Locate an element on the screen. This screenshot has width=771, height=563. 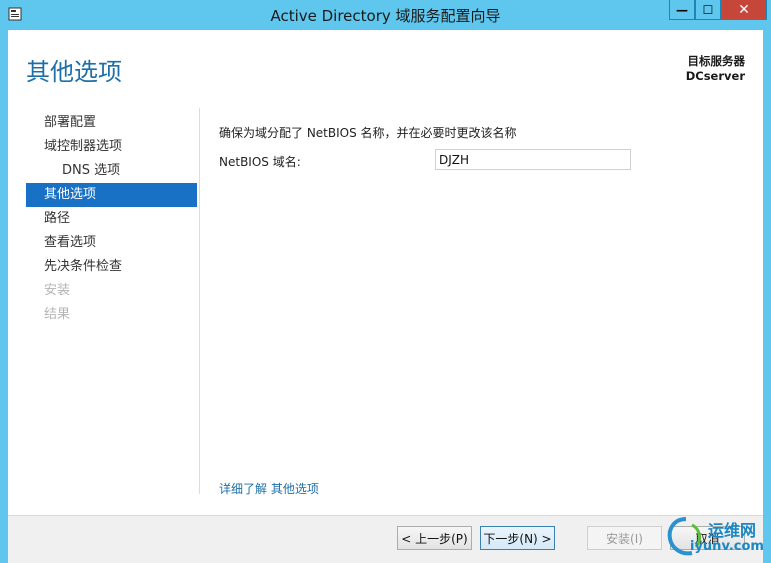
netbios-domain-input is located at coordinates (533, 159).